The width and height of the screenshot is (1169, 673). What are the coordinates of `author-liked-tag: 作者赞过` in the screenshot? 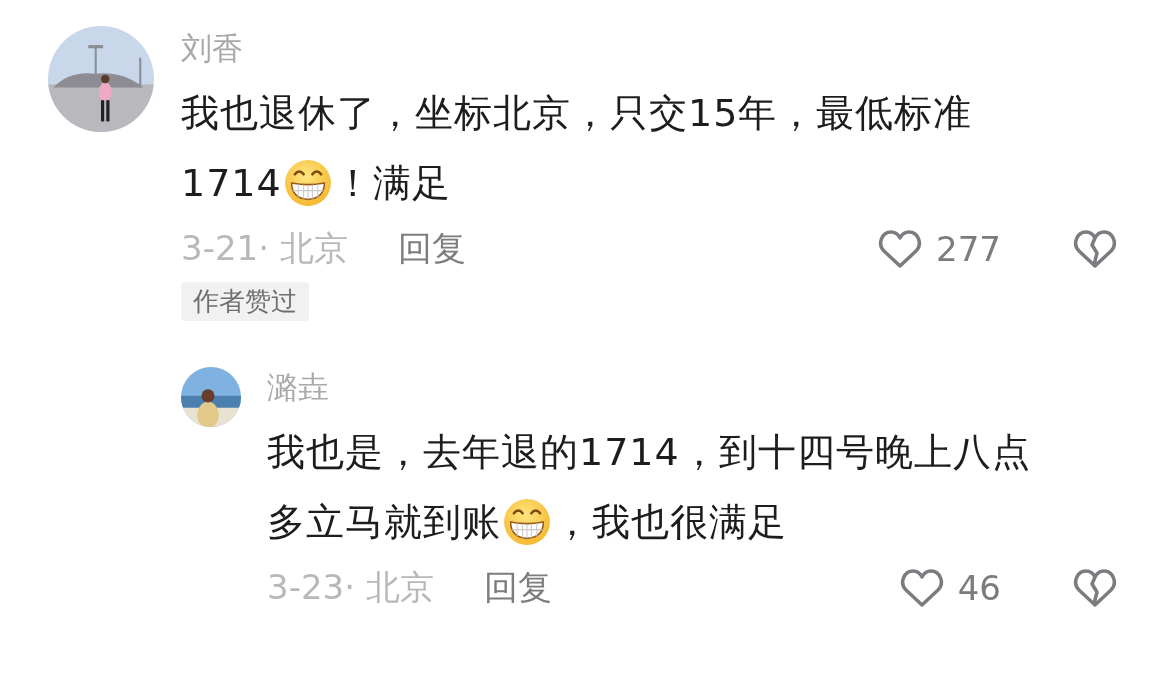 It's located at (245, 301).